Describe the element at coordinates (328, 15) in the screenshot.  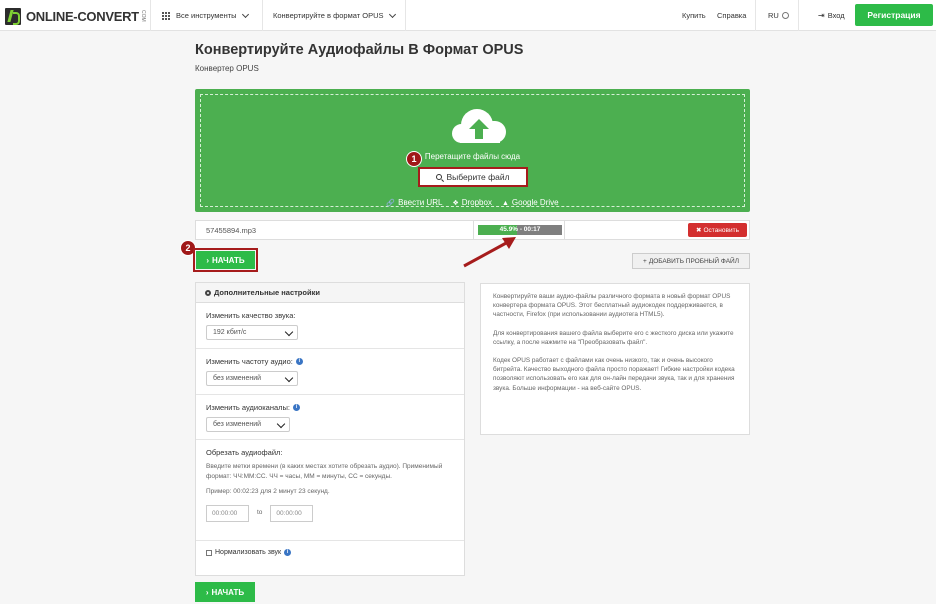
I see `convert-opus-label: Конвертируйте в формат OPUS` at that location.